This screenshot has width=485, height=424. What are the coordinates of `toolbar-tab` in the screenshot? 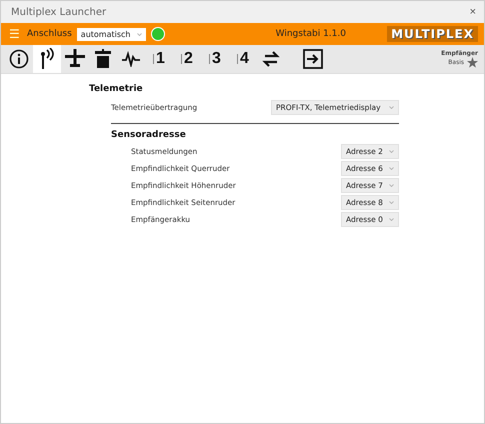 It's located at (47, 59).